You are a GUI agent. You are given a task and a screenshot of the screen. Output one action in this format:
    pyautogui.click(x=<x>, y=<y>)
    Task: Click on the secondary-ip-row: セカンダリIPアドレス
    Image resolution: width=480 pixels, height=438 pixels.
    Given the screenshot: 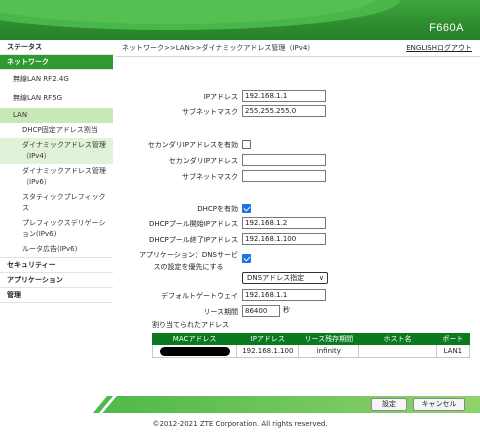 What is the action you would take?
    pyautogui.click(x=298, y=161)
    